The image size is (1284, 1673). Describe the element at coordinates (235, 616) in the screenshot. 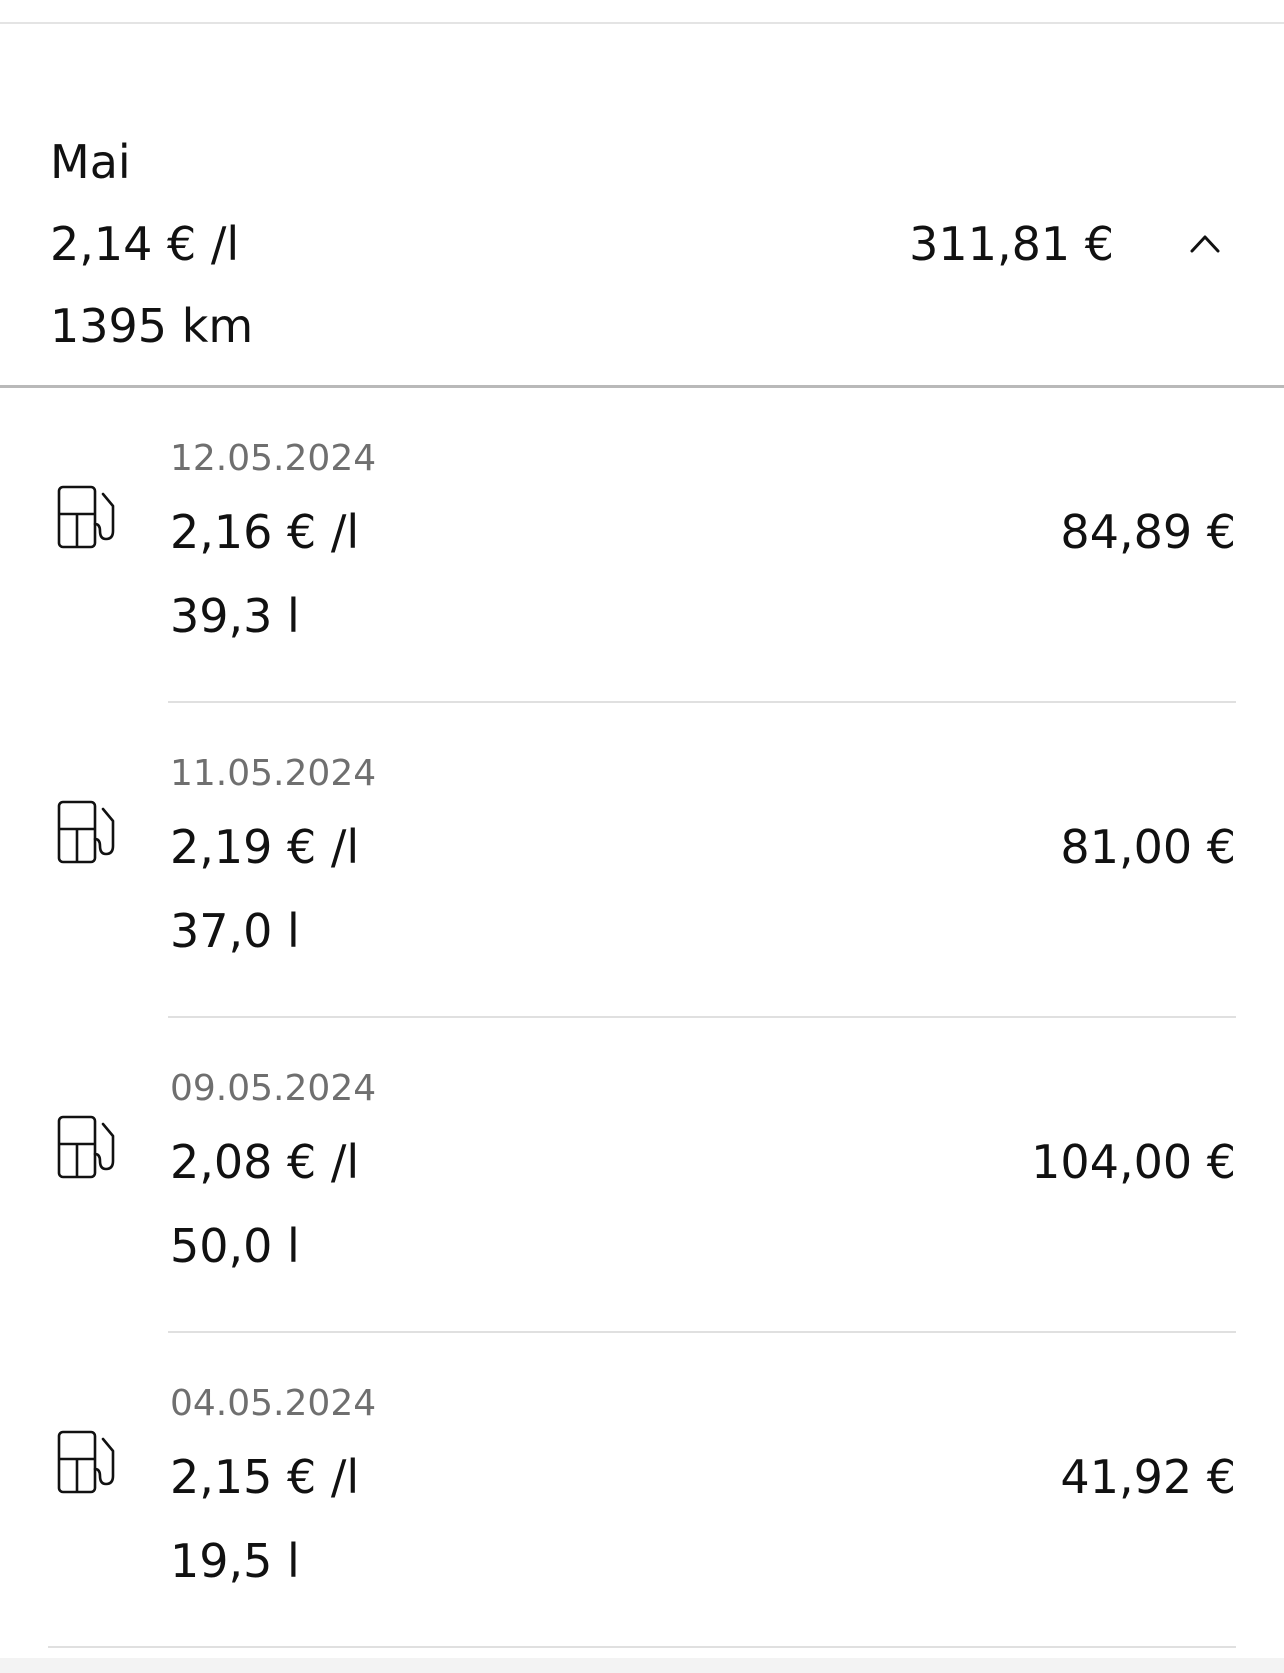

I see `refuel-volume: 39,3 l` at that location.